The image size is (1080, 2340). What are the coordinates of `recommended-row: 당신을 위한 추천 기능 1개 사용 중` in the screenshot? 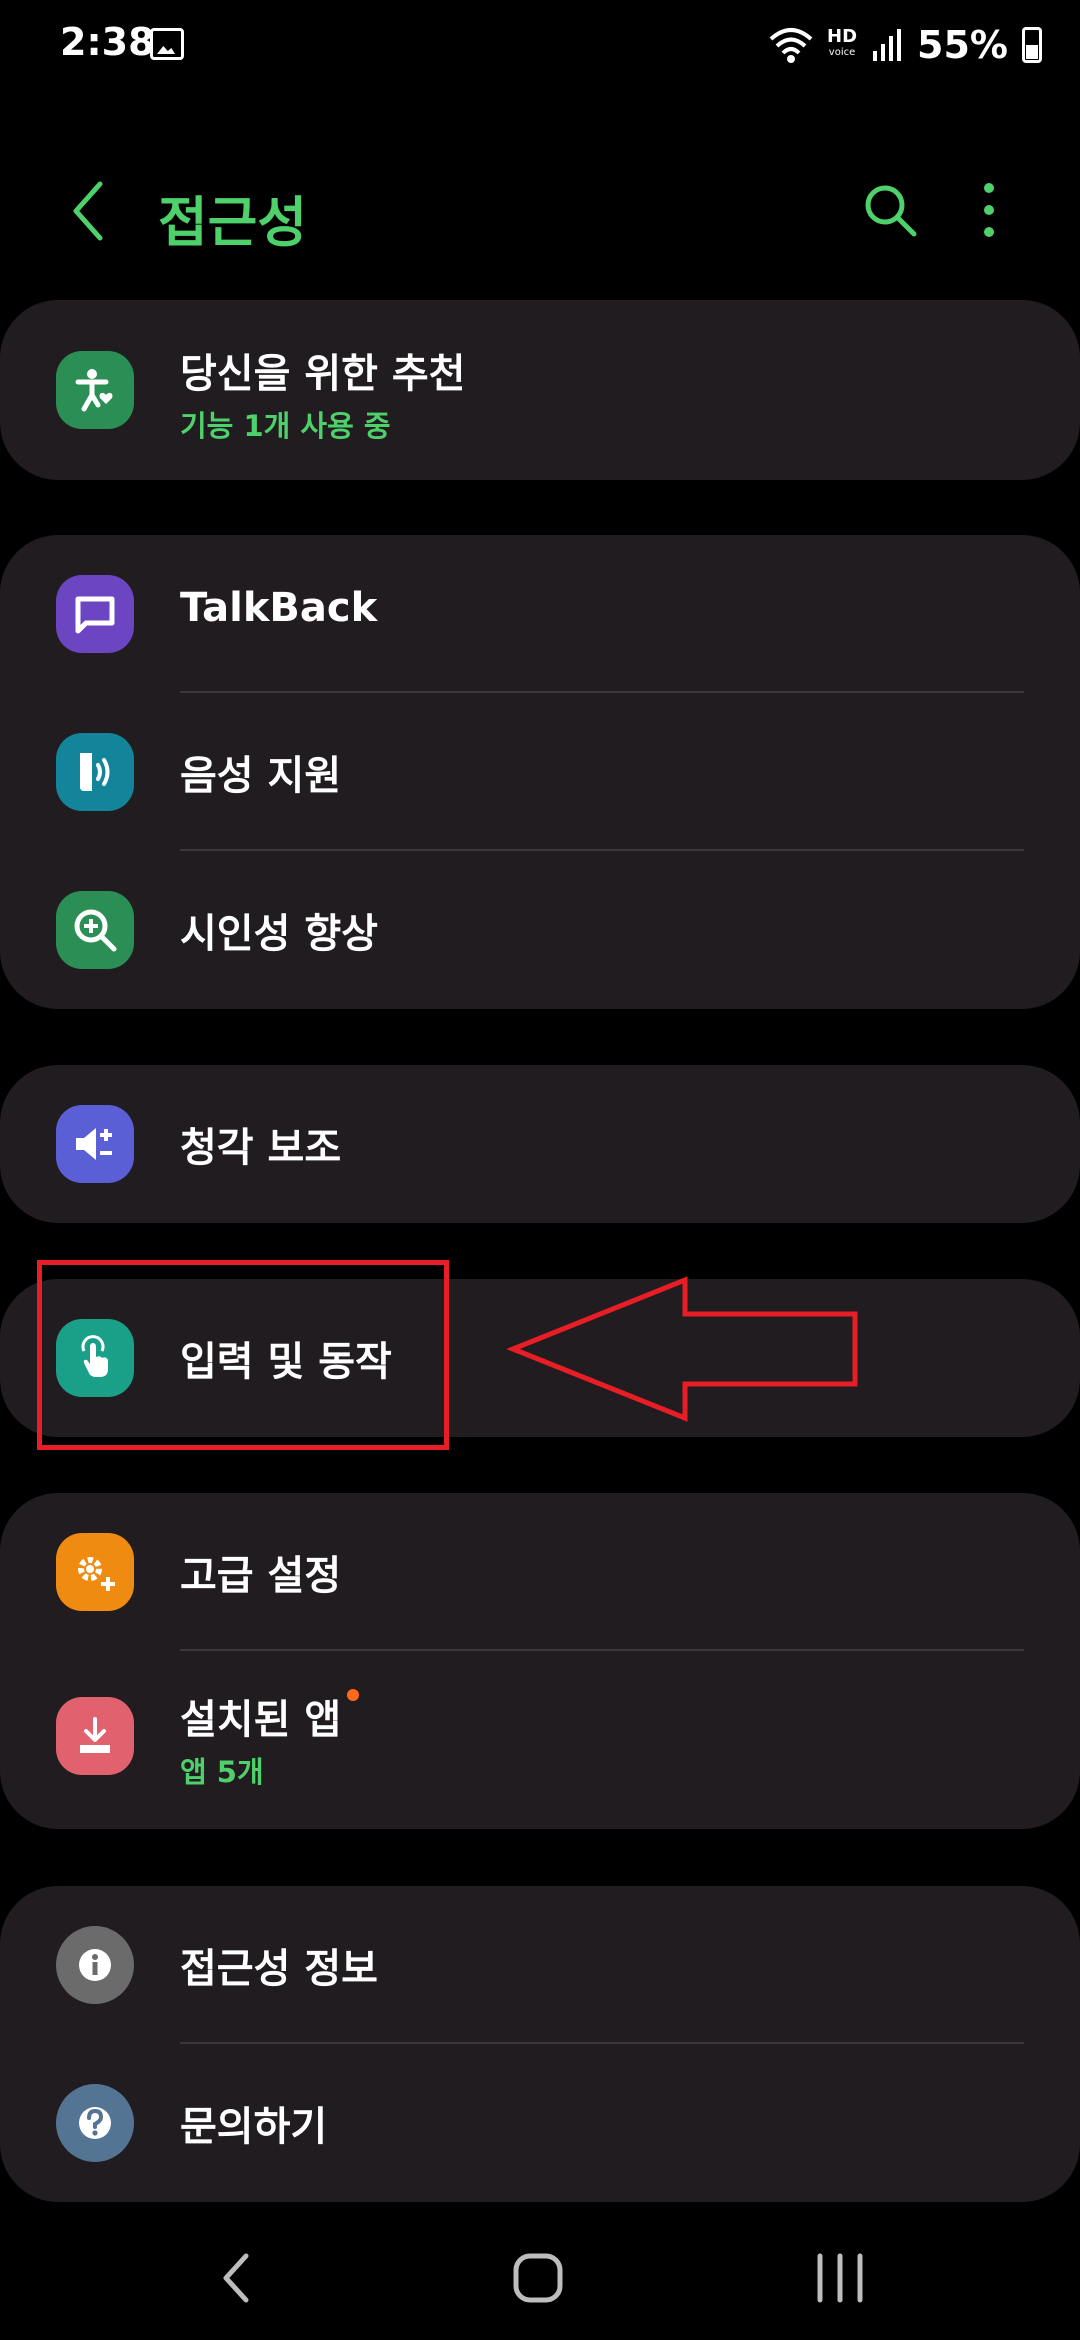 It's located at (540, 390).